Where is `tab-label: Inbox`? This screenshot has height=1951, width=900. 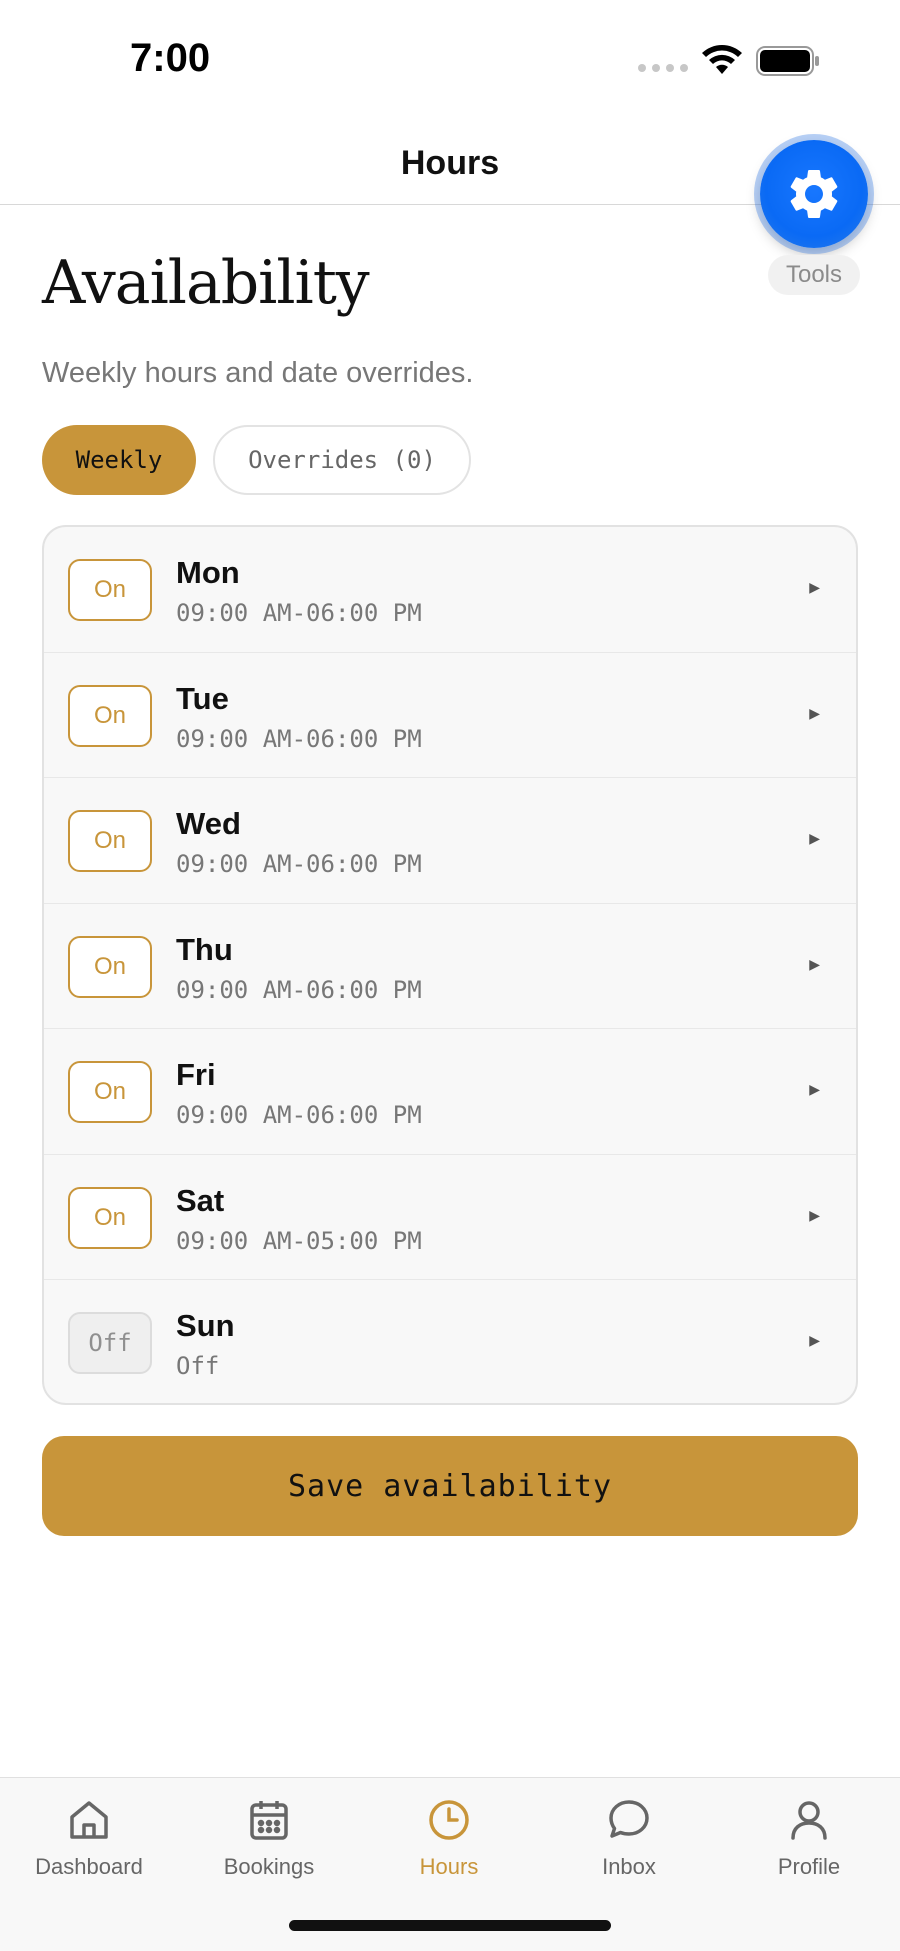
tab-label: Inbox is located at coordinates (629, 1866).